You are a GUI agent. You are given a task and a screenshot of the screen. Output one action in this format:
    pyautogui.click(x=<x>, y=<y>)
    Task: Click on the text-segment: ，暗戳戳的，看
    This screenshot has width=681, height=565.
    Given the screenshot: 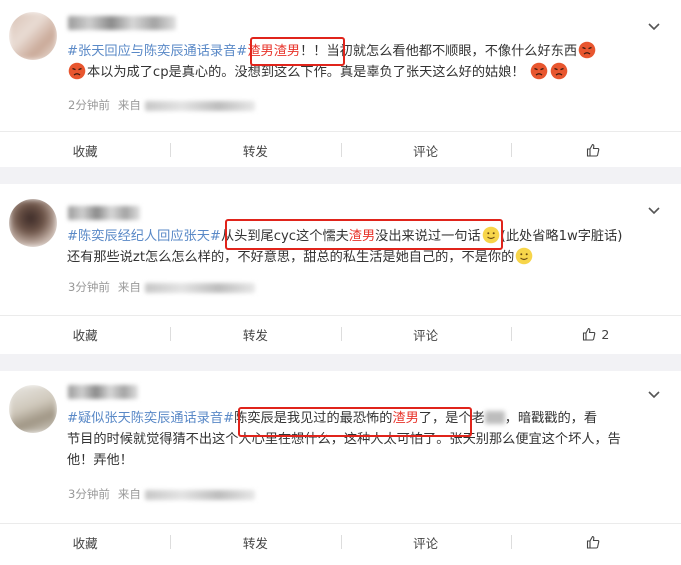 What is the action you would take?
    pyautogui.click(x=551, y=418)
    